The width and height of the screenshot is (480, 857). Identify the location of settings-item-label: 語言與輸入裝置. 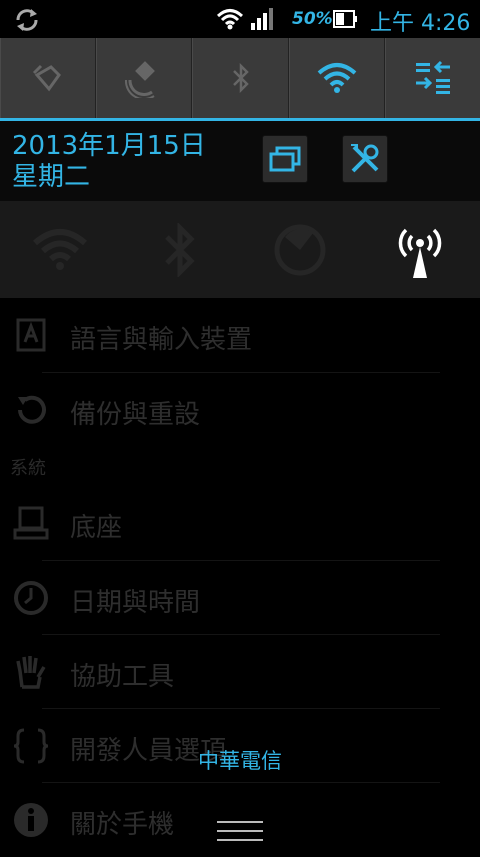
(161, 340).